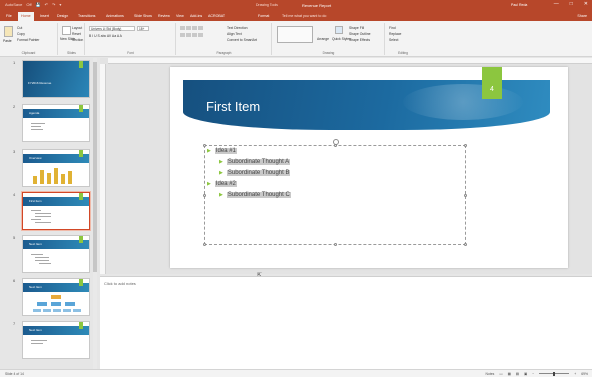 Image resolution: width=592 pixels, height=377 pixels. I want to click on tab-acrobat: ACROBAT, so click(216, 16).